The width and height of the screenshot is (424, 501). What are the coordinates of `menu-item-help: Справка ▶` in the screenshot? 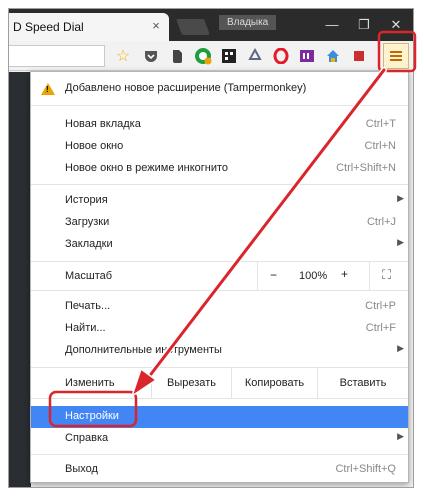 It's located at (219, 439).